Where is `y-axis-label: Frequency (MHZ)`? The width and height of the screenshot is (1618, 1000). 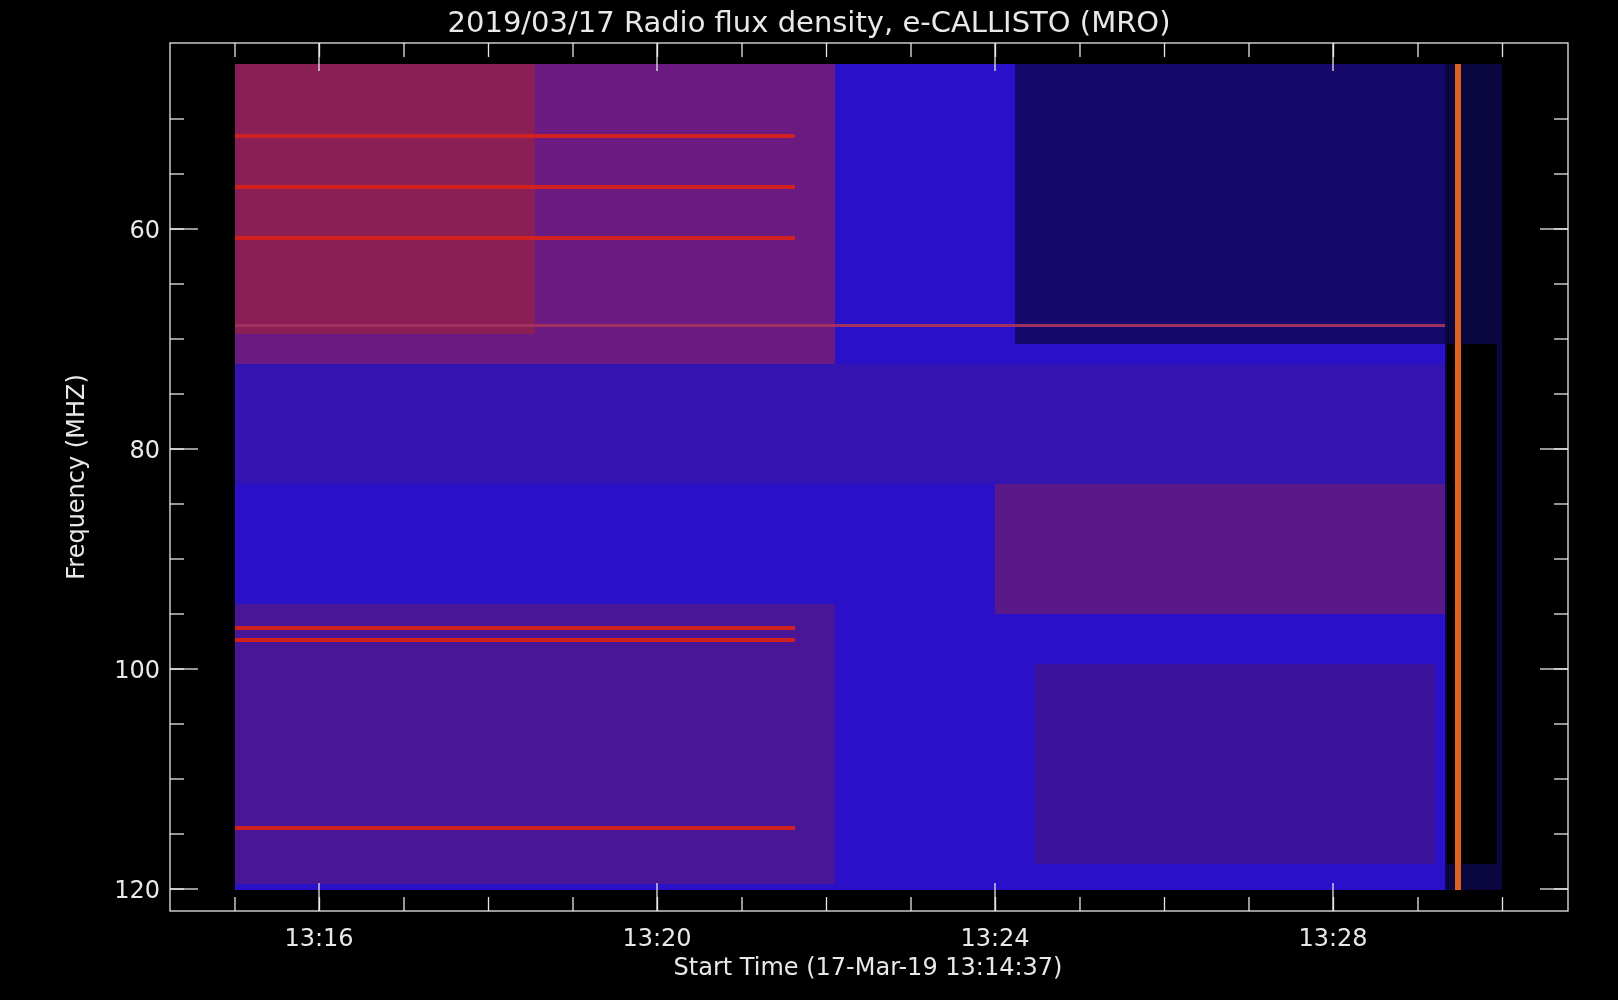
y-axis-label: Frequency (MHZ) is located at coordinates (76, 477).